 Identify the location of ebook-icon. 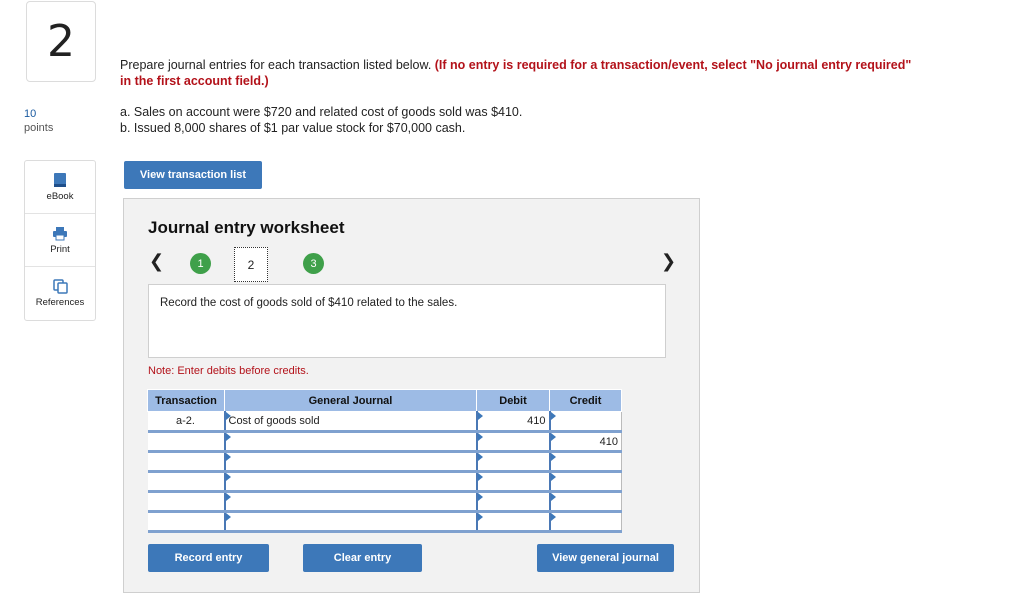
(60, 180).